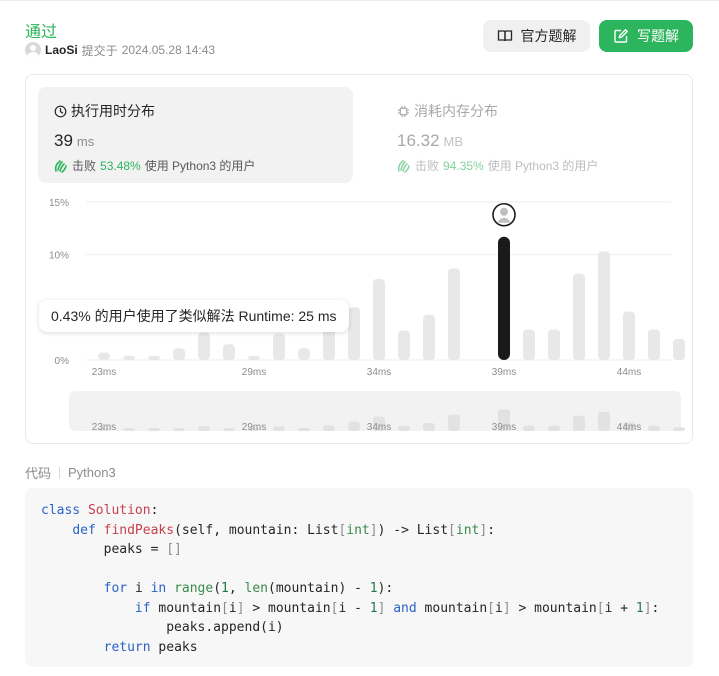 This screenshot has height=676, width=719. I want to click on code-token: ) -> List, so click(413, 530).